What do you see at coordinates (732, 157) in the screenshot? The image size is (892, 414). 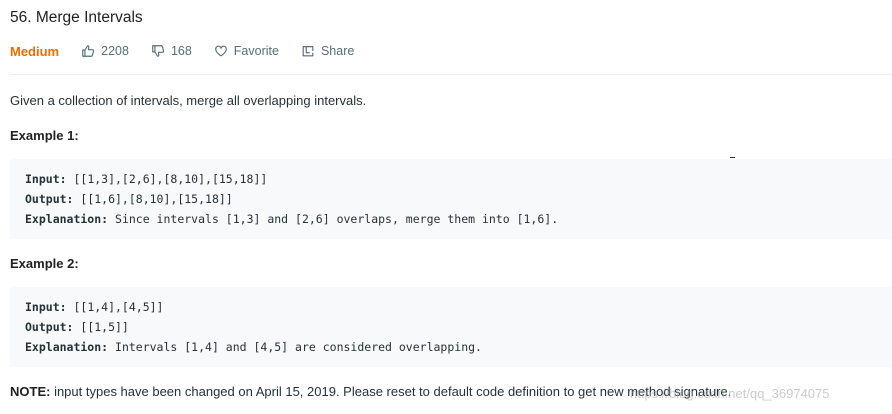 I see `stray-dash` at bounding box center [732, 157].